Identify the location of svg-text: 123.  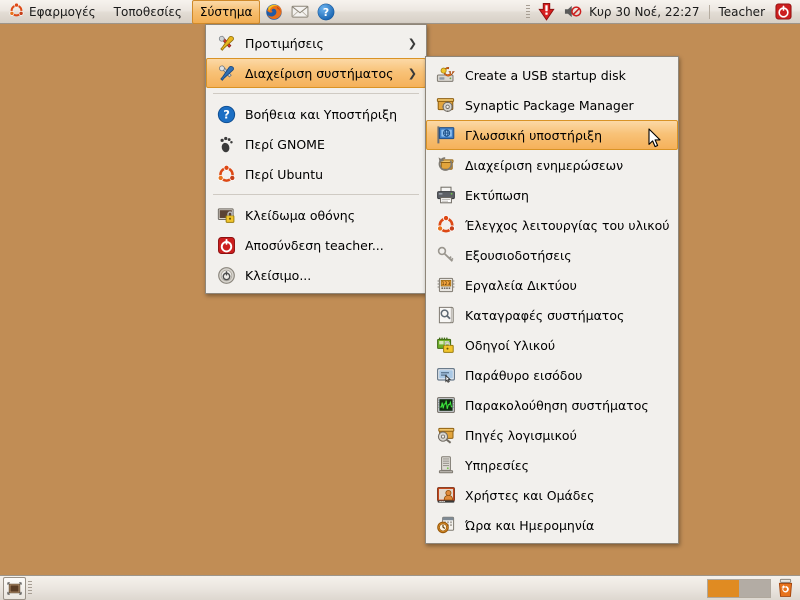
(446, 284).